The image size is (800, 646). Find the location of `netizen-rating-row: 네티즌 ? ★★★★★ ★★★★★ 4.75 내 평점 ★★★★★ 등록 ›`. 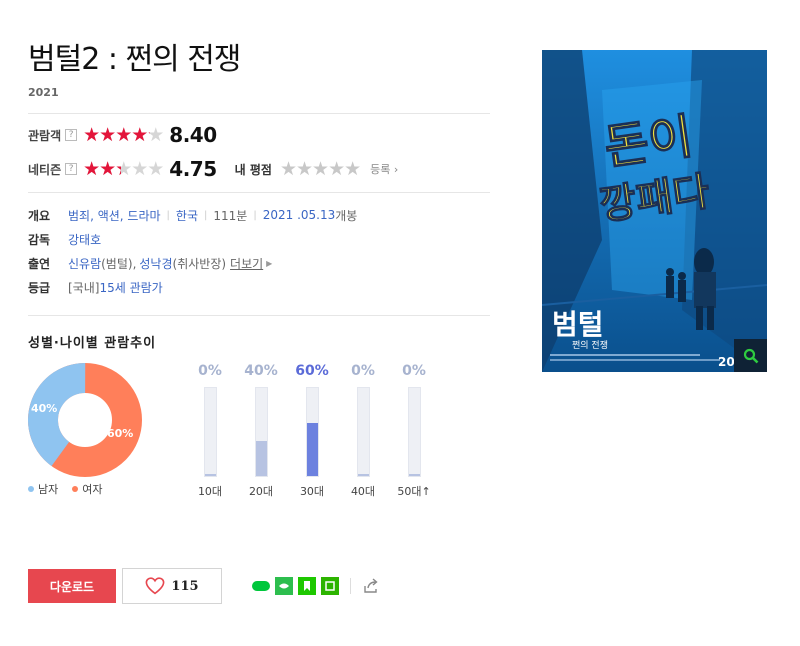

netizen-rating-row: 네티즌 ? ★★★★★ ★★★★★ 4.75 내 평점 ★★★★★ 등록 › is located at coordinates (259, 169).